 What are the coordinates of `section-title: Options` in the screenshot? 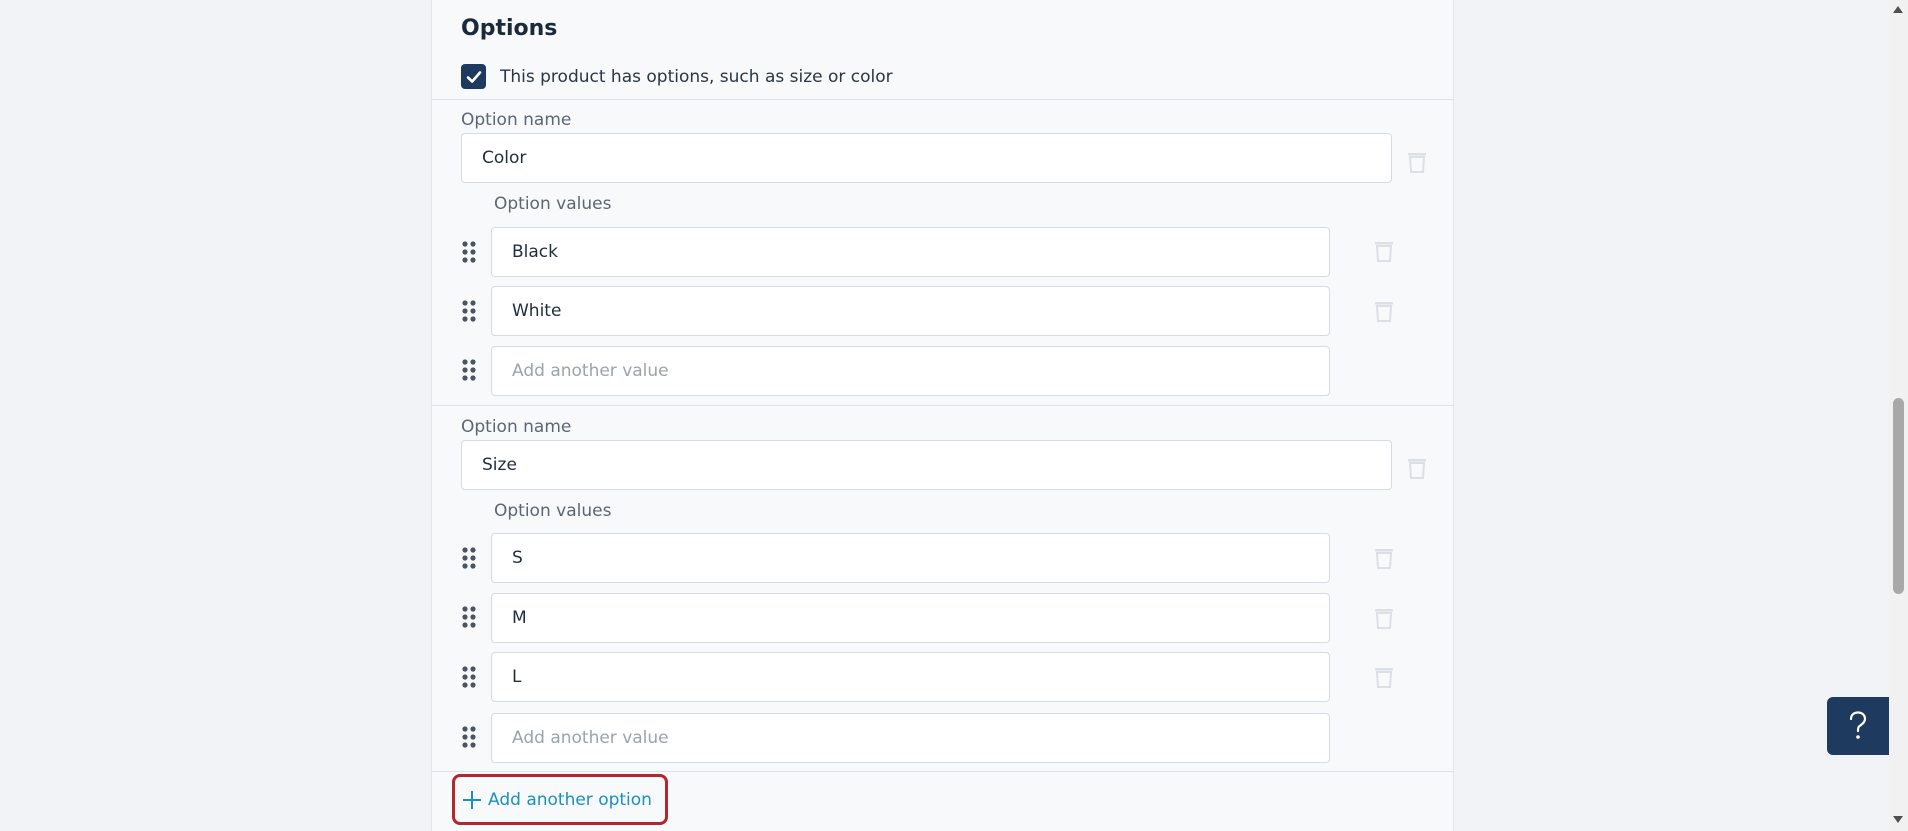 It's located at (509, 28).